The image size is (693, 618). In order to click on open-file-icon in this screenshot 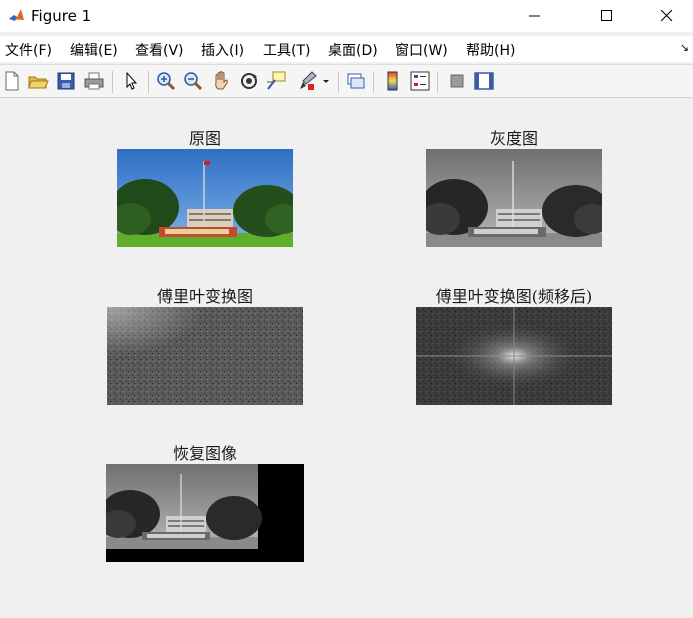, I will do `click(38, 81)`.